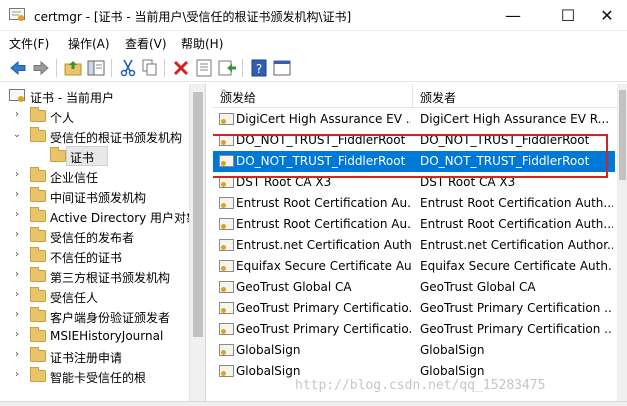 Image resolution: width=627 pixels, height=406 pixels. I want to click on column-header-issued-to: 颁发给 ^, so click(312, 96).